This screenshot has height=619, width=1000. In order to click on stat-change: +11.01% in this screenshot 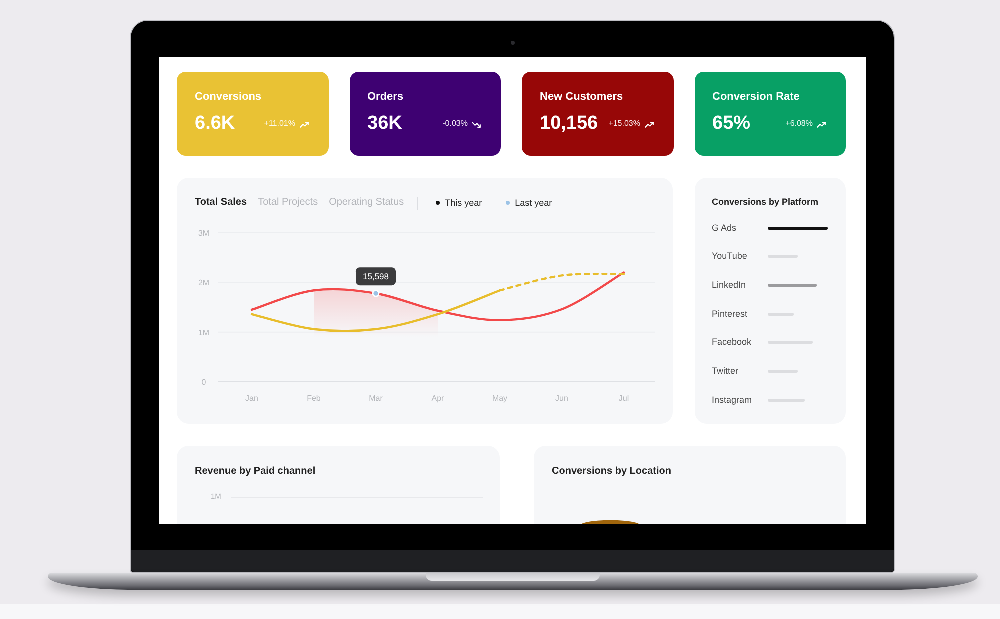, I will do `click(280, 124)`.